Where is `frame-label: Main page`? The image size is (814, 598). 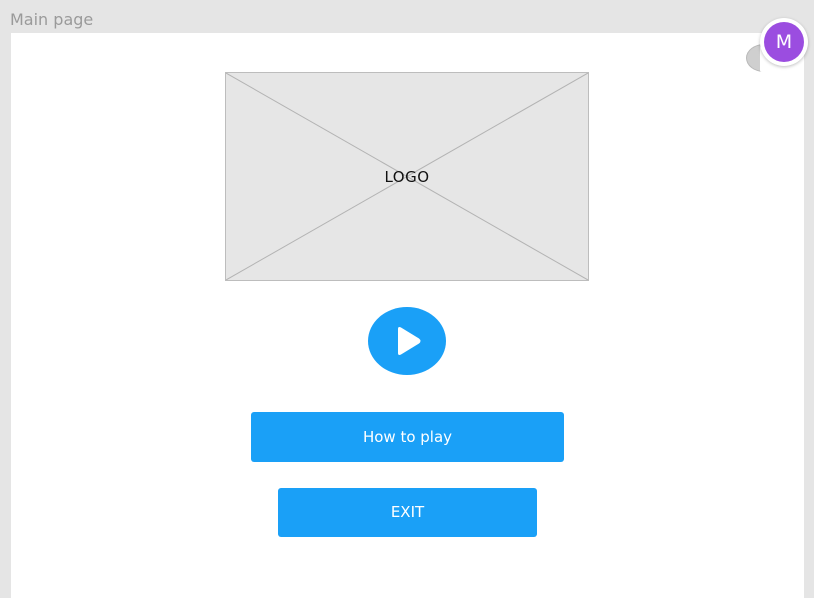
frame-label: Main page is located at coordinates (51, 20).